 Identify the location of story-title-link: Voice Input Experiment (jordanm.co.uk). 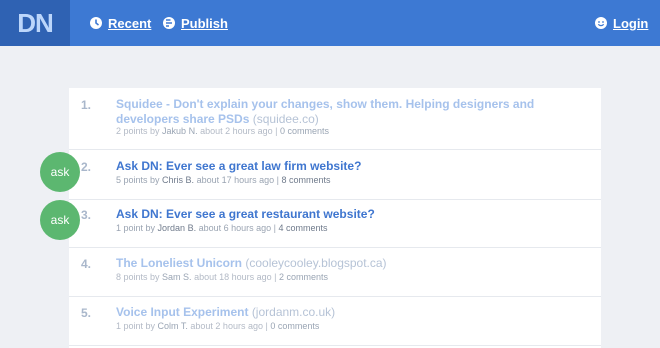
(352, 312).